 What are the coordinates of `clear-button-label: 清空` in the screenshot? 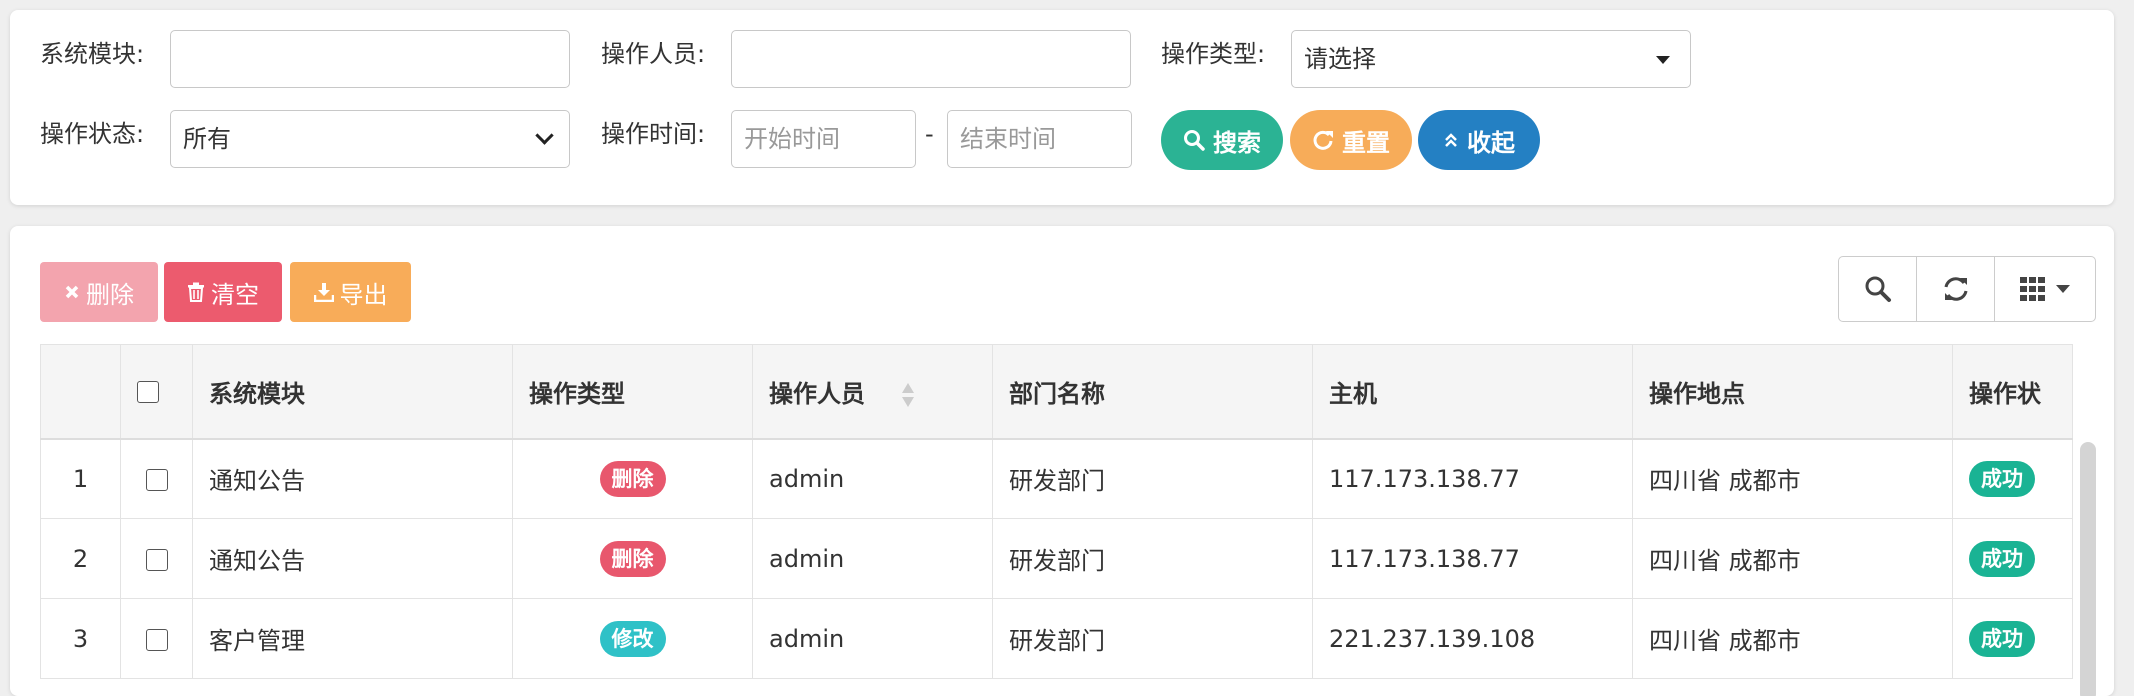 It's located at (235, 294).